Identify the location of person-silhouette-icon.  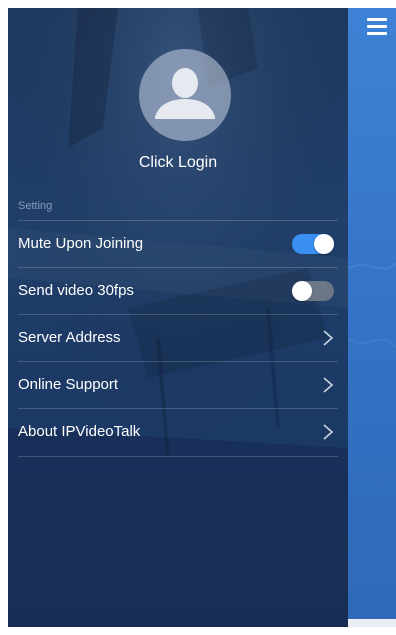
(185, 93).